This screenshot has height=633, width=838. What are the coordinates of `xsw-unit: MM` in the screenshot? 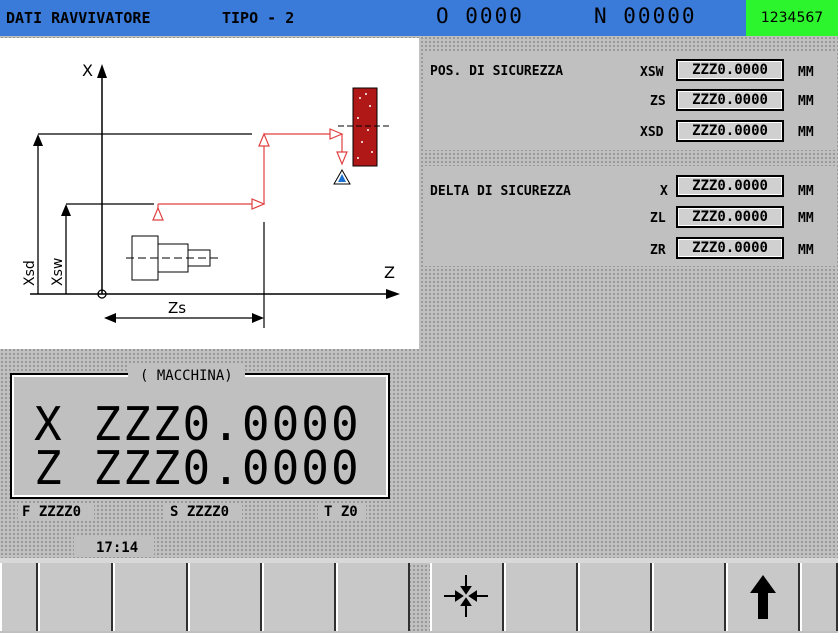 It's located at (806, 72).